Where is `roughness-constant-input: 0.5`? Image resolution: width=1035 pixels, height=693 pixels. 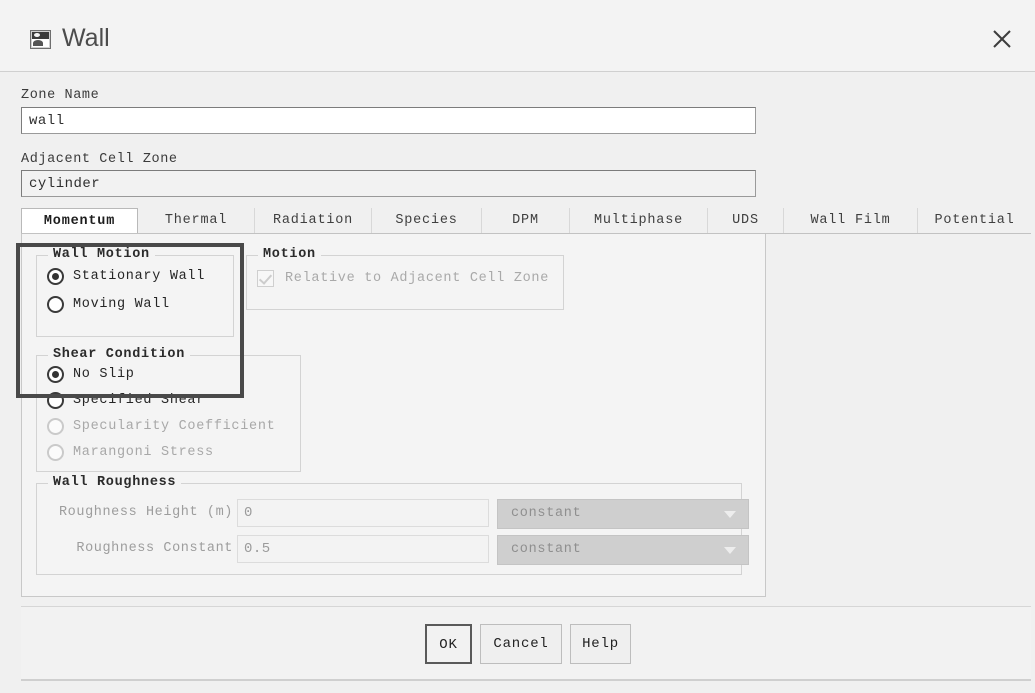
roughness-constant-input: 0.5 is located at coordinates (363, 549).